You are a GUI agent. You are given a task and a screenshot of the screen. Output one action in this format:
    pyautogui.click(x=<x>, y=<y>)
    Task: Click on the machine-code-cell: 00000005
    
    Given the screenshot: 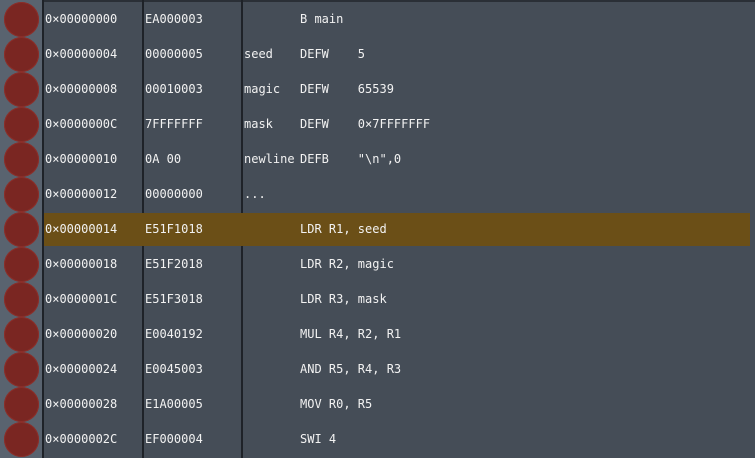 What is the action you would take?
    pyautogui.click(x=174, y=54)
    